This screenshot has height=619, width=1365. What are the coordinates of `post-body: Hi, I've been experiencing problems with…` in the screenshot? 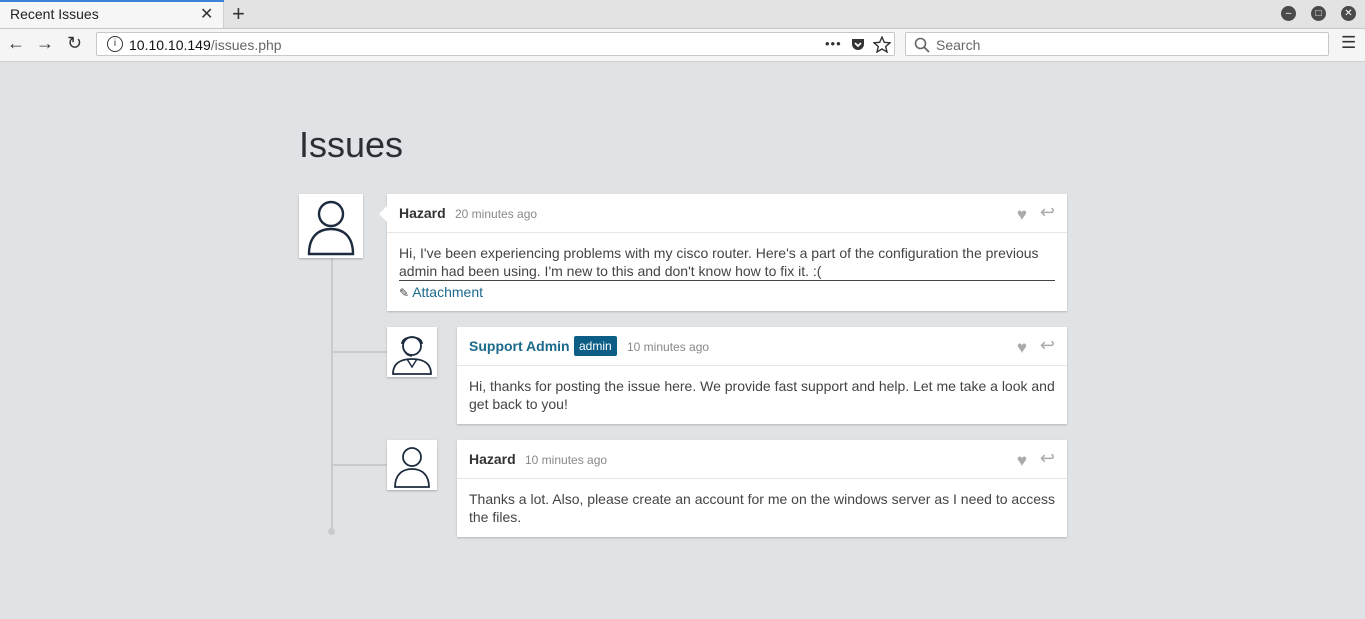 It's located at (727, 273).